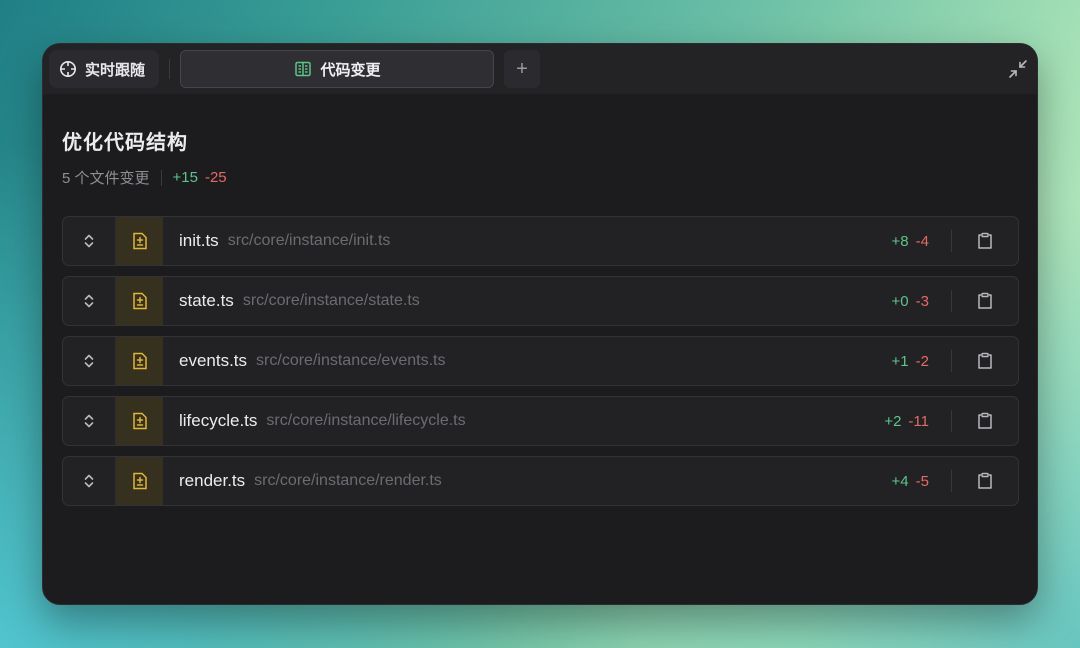  I want to click on file-path: src/core/instance/init.ts, so click(309, 240).